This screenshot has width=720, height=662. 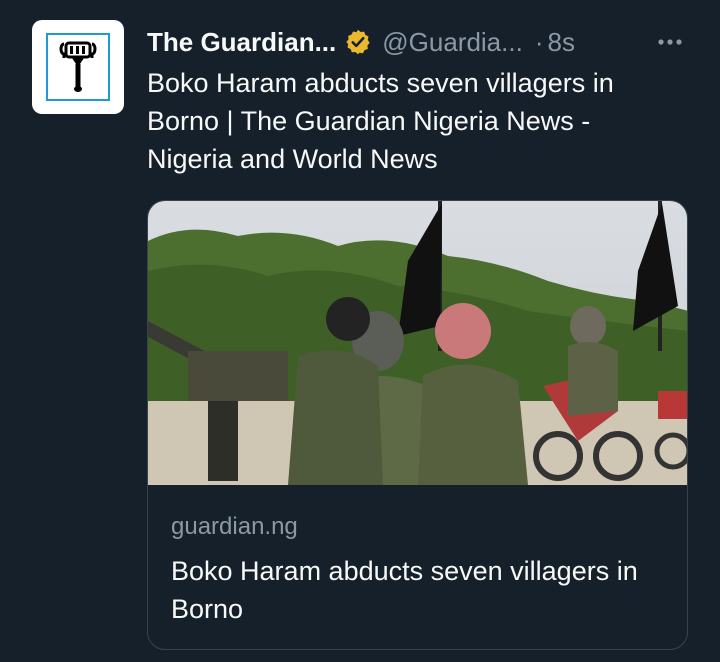 I want to click on tweet-header: The Guardian... @Guardia... · 8s, so click(x=418, y=42).